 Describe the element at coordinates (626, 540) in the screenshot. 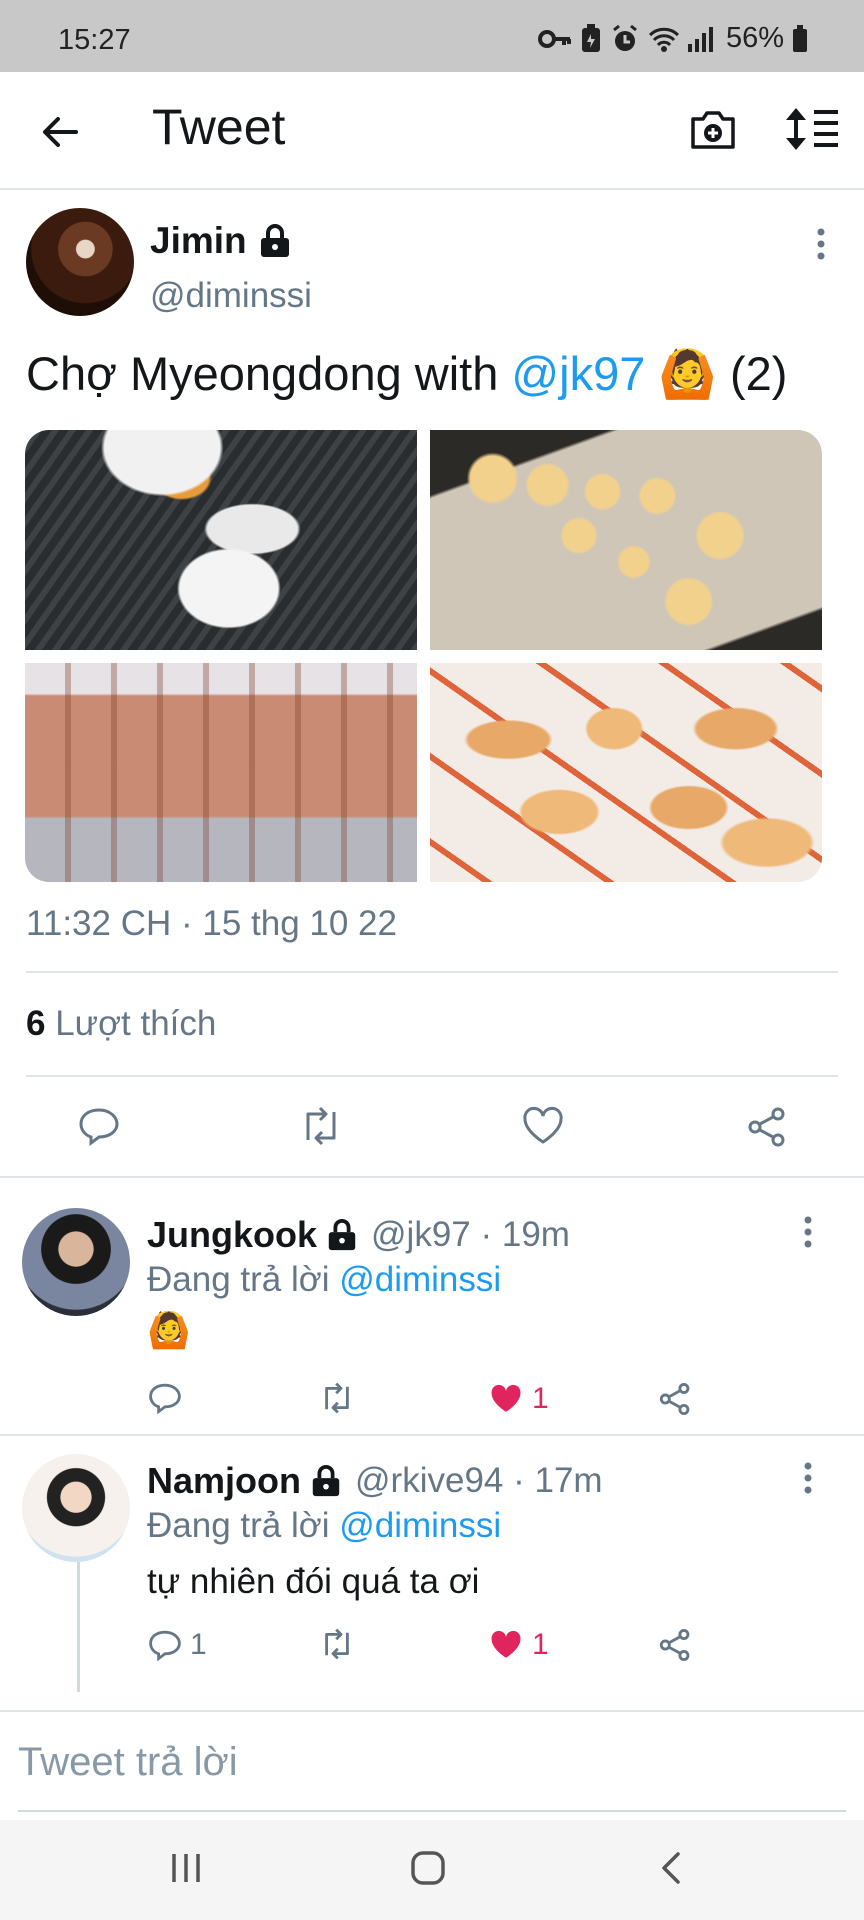

I see `crab-cups-photo` at that location.